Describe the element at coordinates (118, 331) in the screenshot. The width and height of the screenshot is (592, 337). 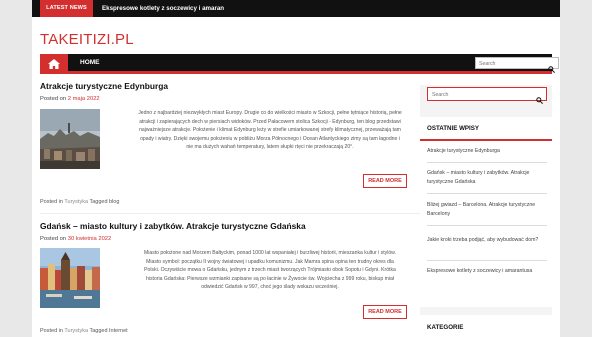
I see `tag-link: Internet` at that location.